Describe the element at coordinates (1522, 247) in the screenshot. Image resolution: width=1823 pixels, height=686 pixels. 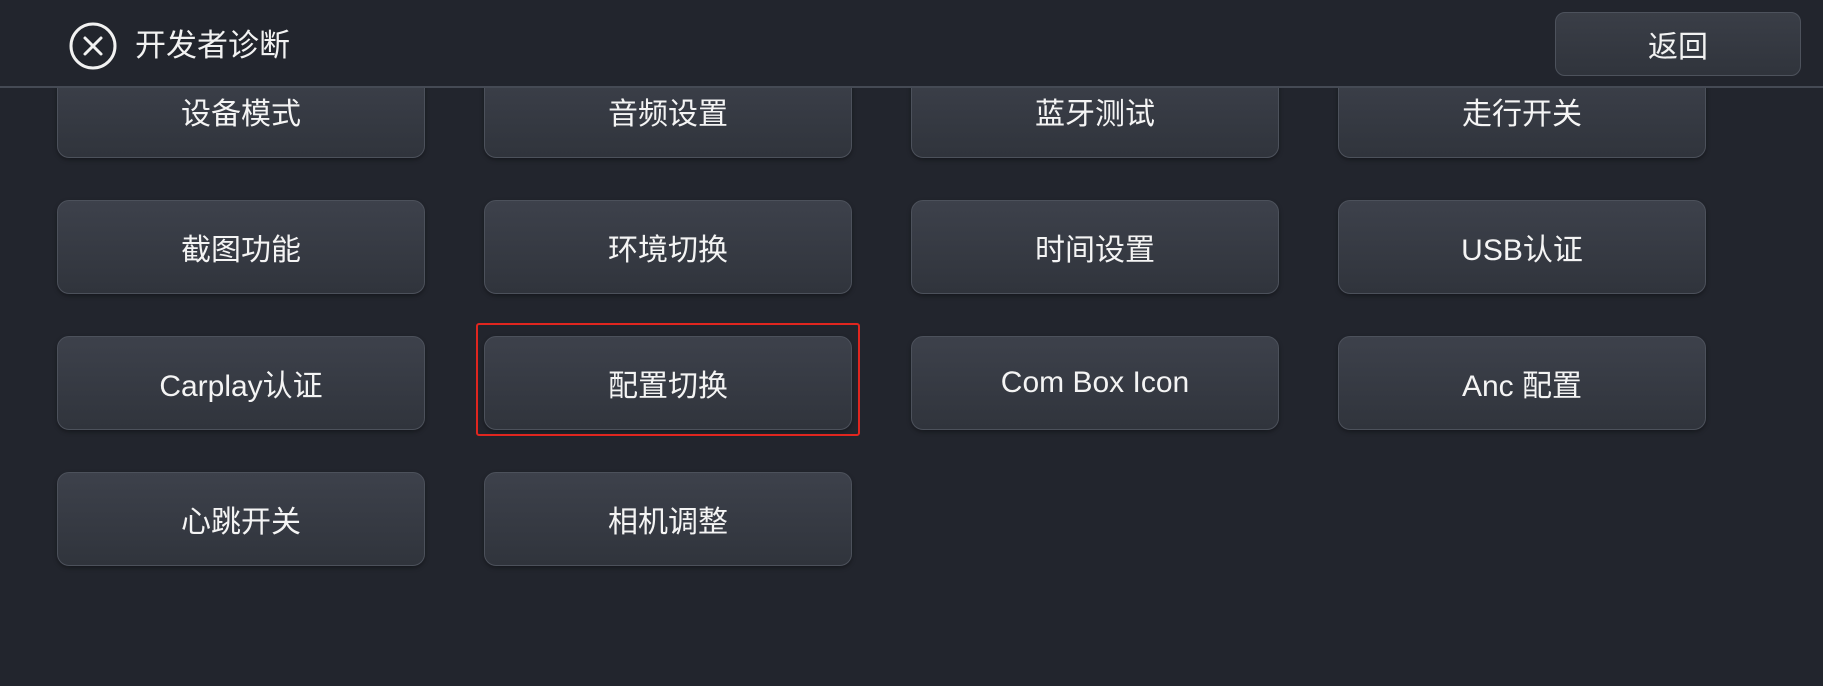
I see `function-tile: USB认证` at that location.